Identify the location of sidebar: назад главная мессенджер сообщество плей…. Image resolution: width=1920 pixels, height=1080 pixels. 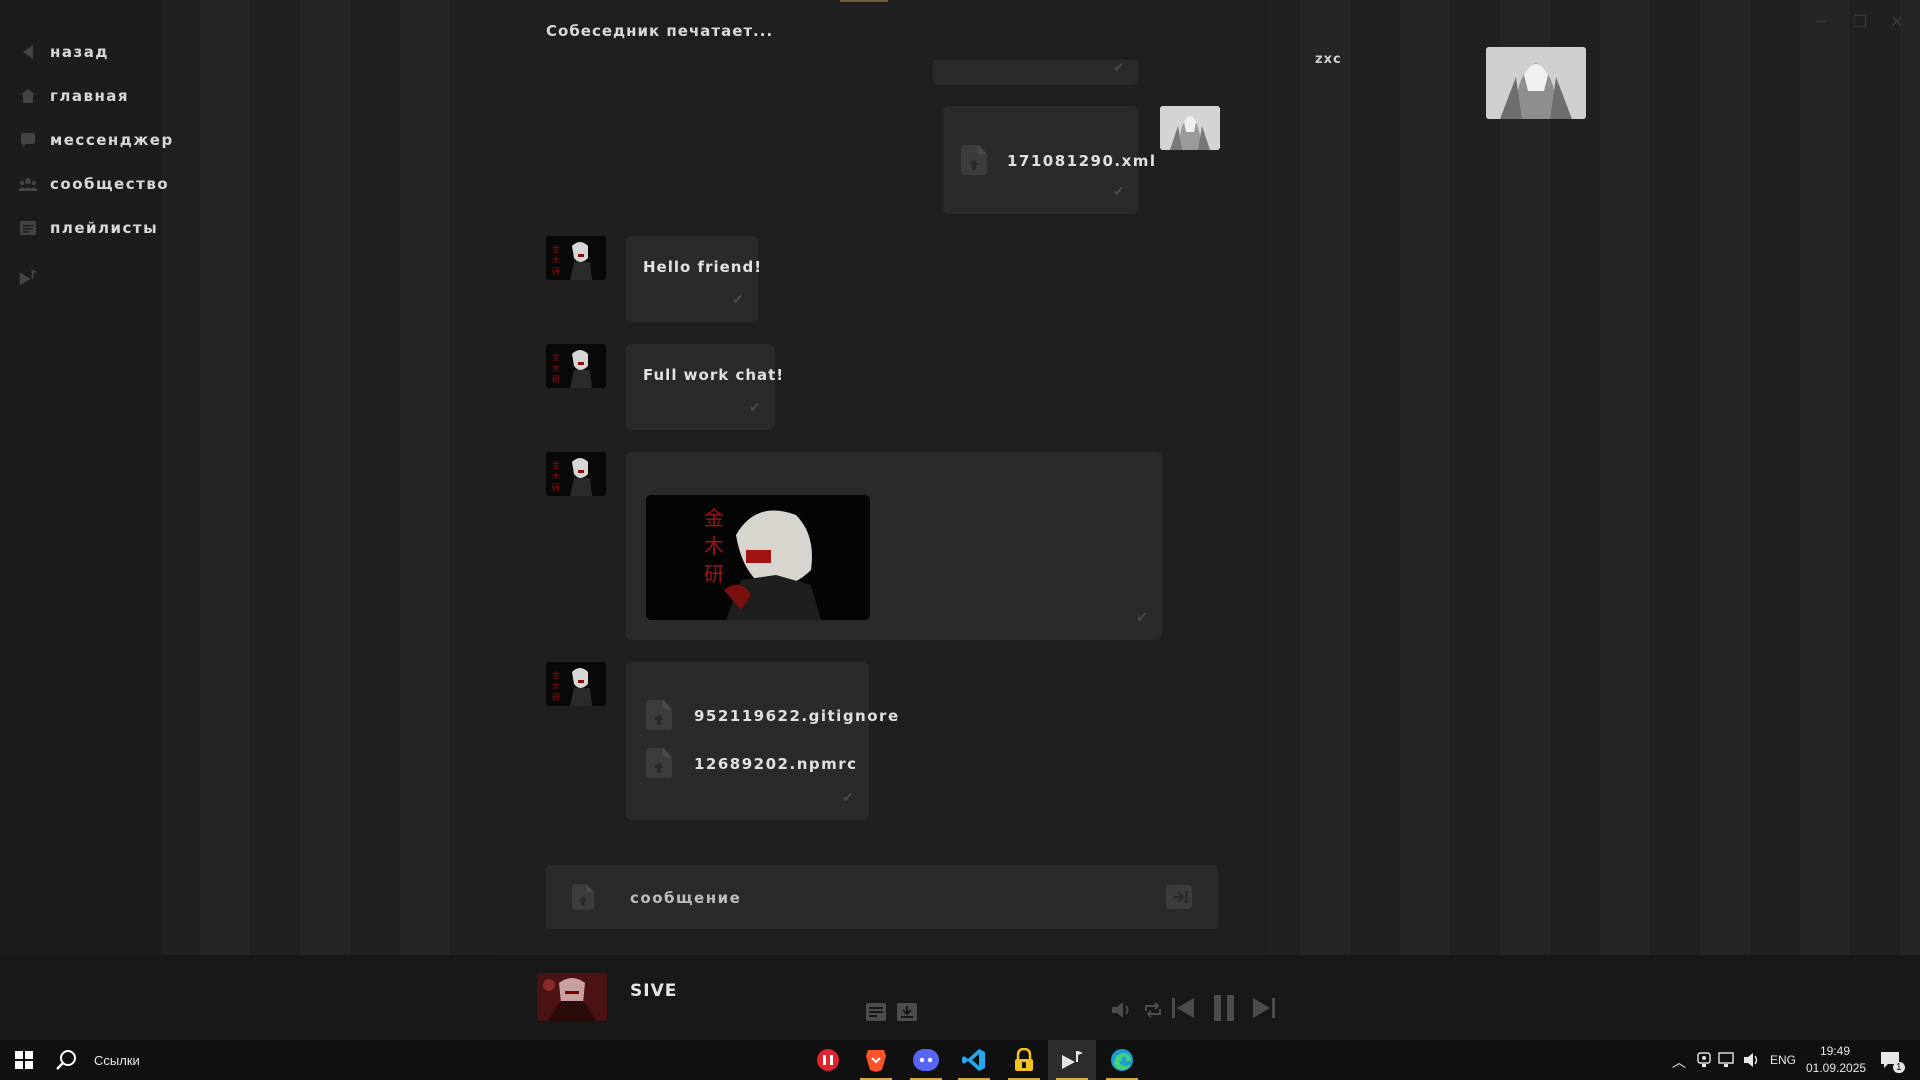
(86, 477).